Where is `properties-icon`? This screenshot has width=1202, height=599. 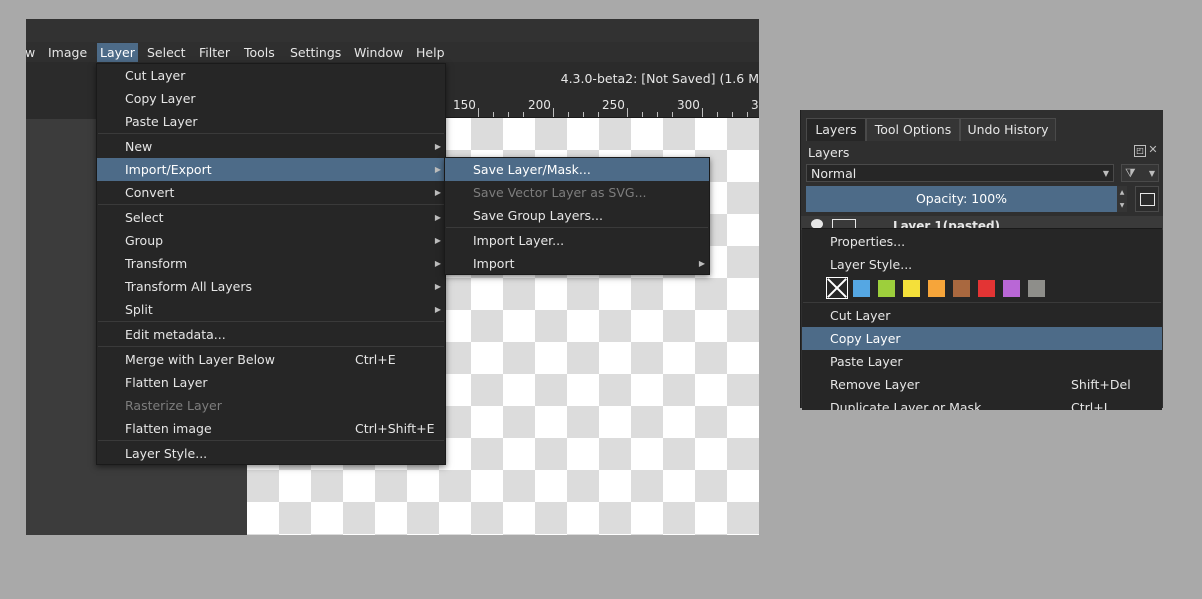 properties-icon is located at coordinates (1147, 199).